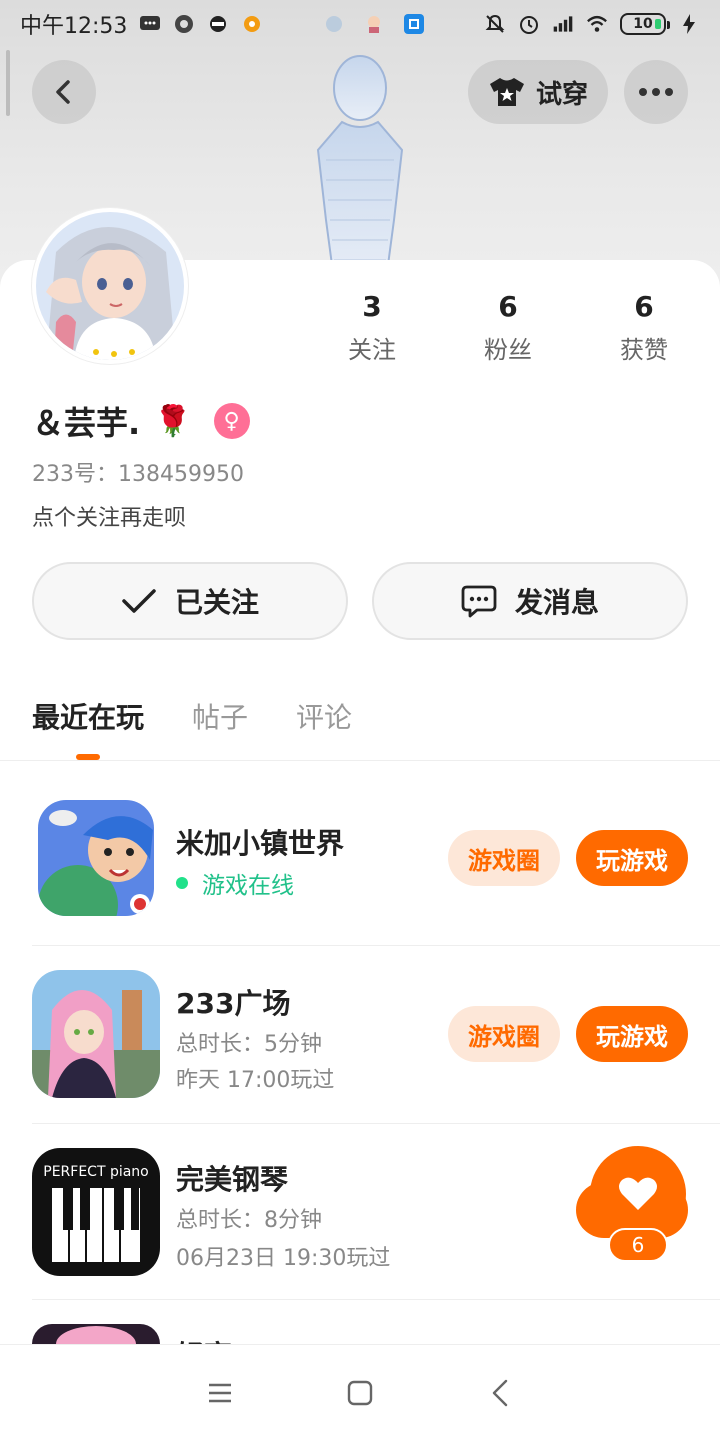  Describe the element at coordinates (220, 716) in the screenshot. I see `tab-posts: 帖子` at that location.